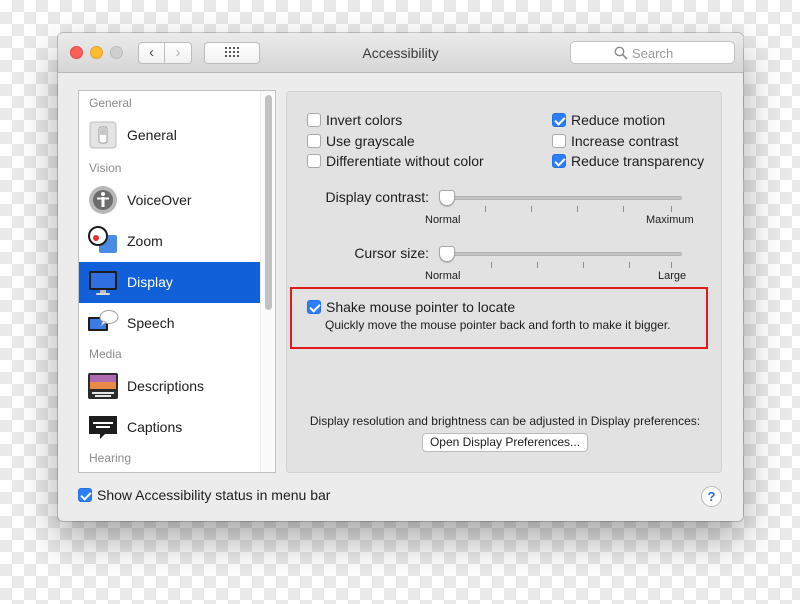  I want to click on title-bar: ‹ › Accessibility Search, so click(400, 53).